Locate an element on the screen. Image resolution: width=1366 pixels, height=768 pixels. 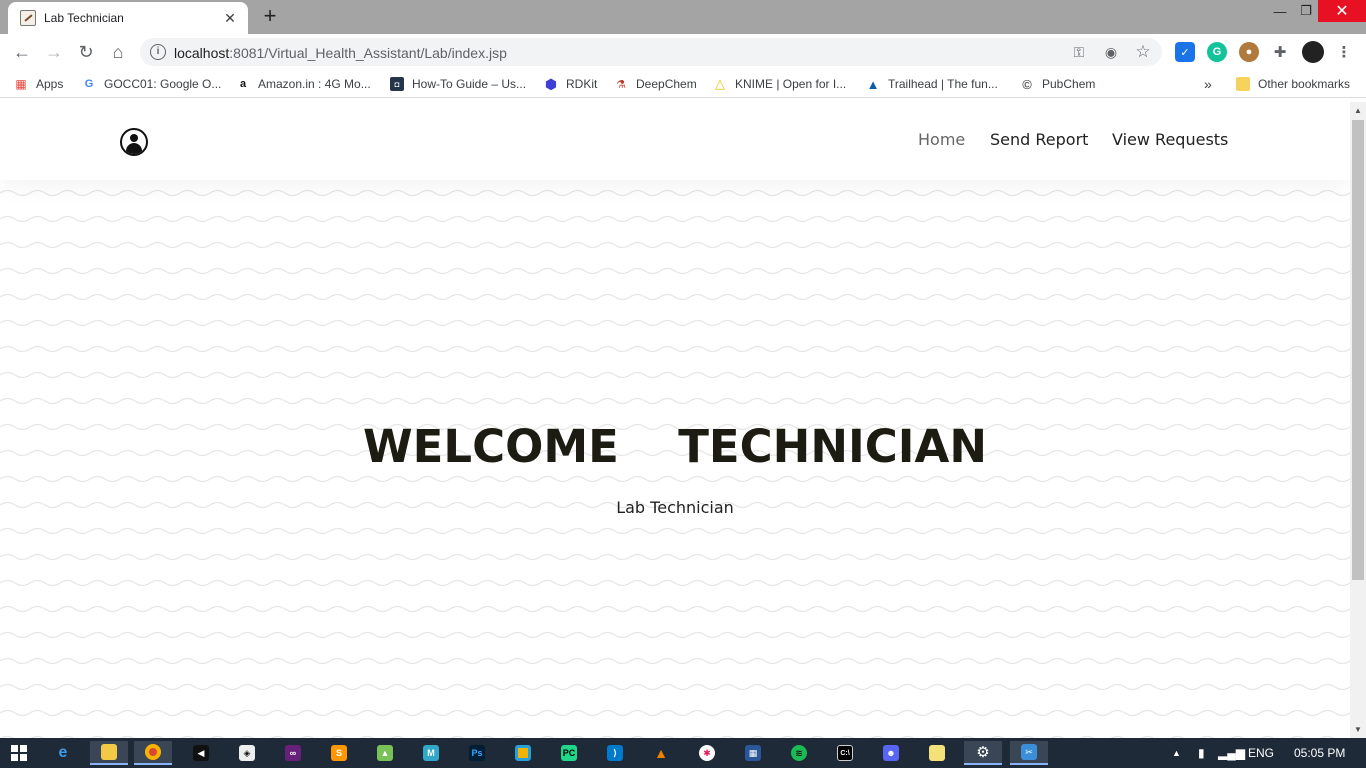
reload-icon: ↻ is located at coordinates (86, 52).